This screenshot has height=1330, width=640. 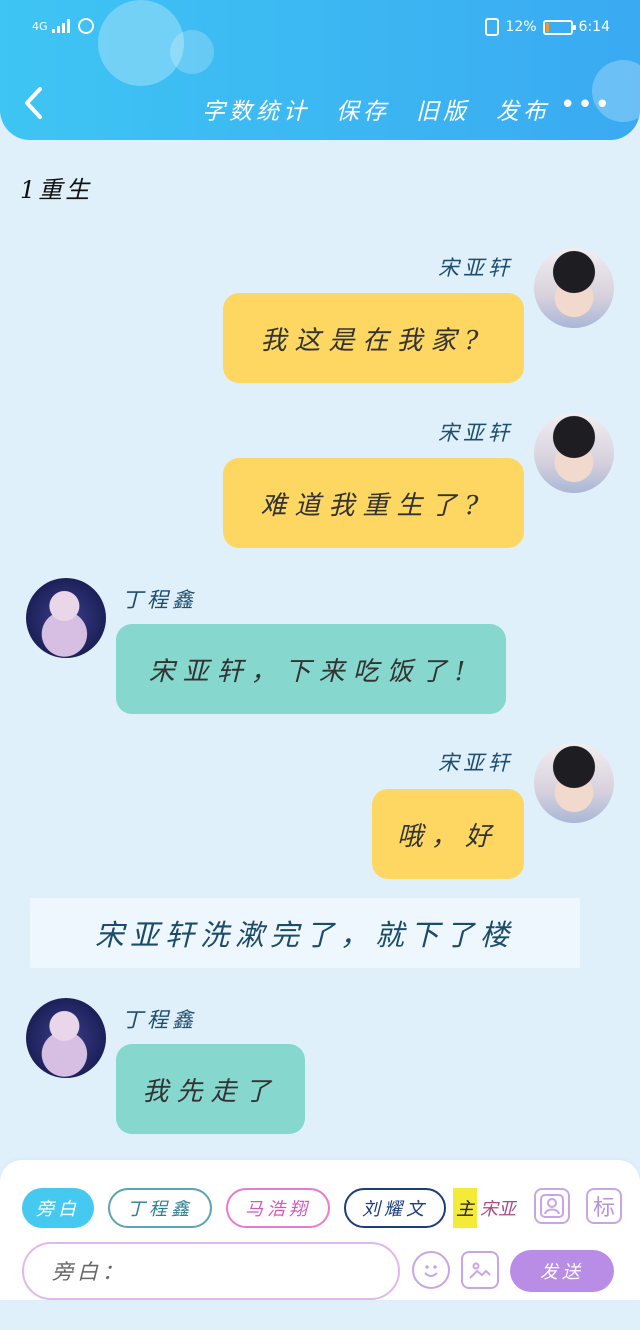 I want to click on clock: 6:14, so click(x=594, y=27).